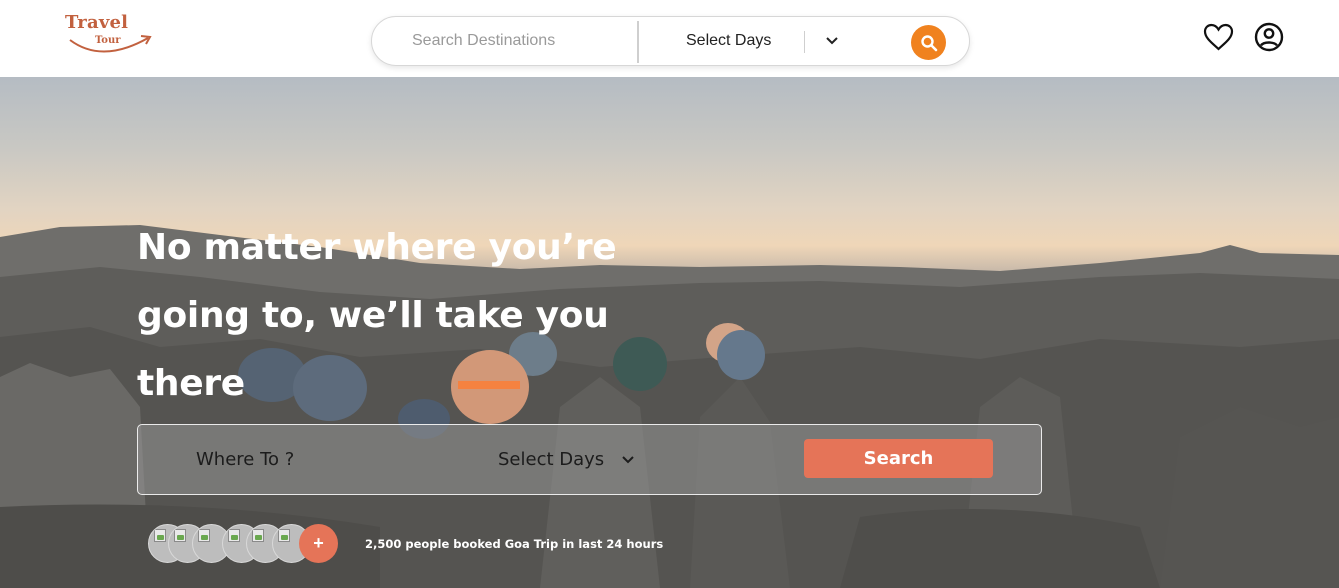  Describe the element at coordinates (108, 40) in the screenshot. I see `logo-word-tour: Tour` at that location.